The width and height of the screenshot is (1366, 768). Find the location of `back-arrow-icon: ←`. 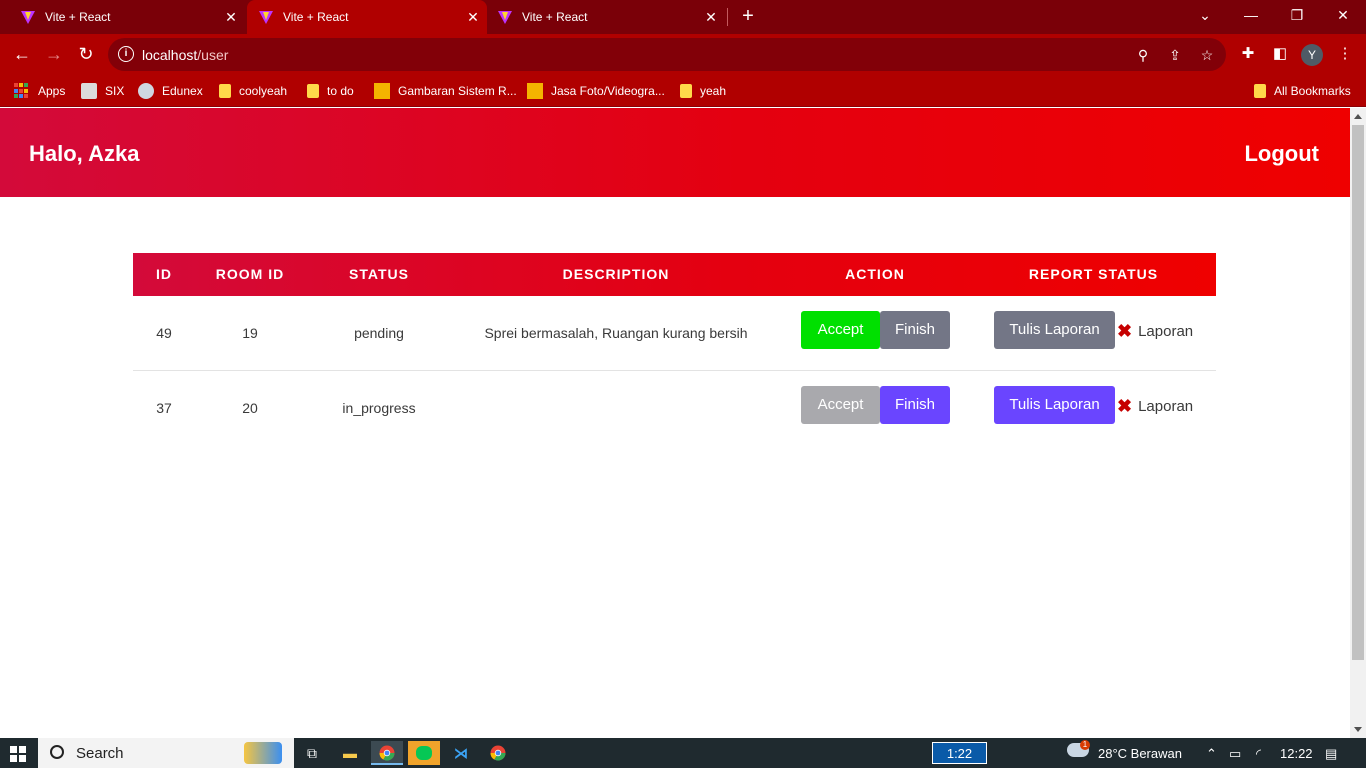

back-arrow-icon: ← is located at coordinates (22, 54).